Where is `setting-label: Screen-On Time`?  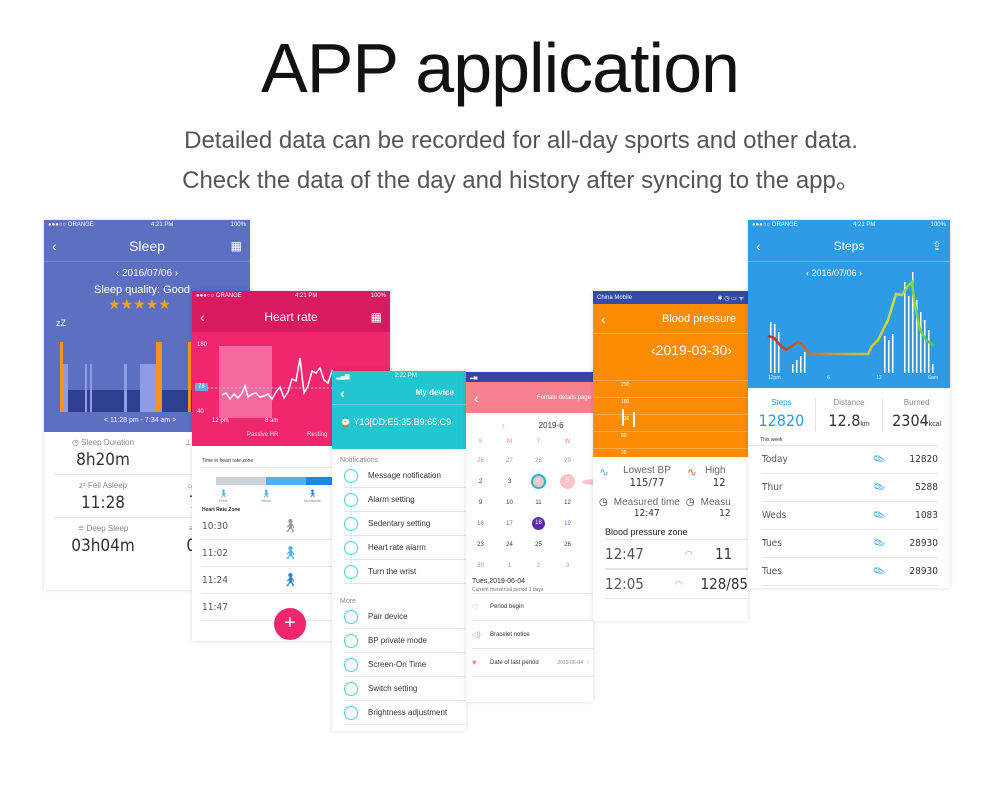 setting-label: Screen-On Time is located at coordinates (397, 664).